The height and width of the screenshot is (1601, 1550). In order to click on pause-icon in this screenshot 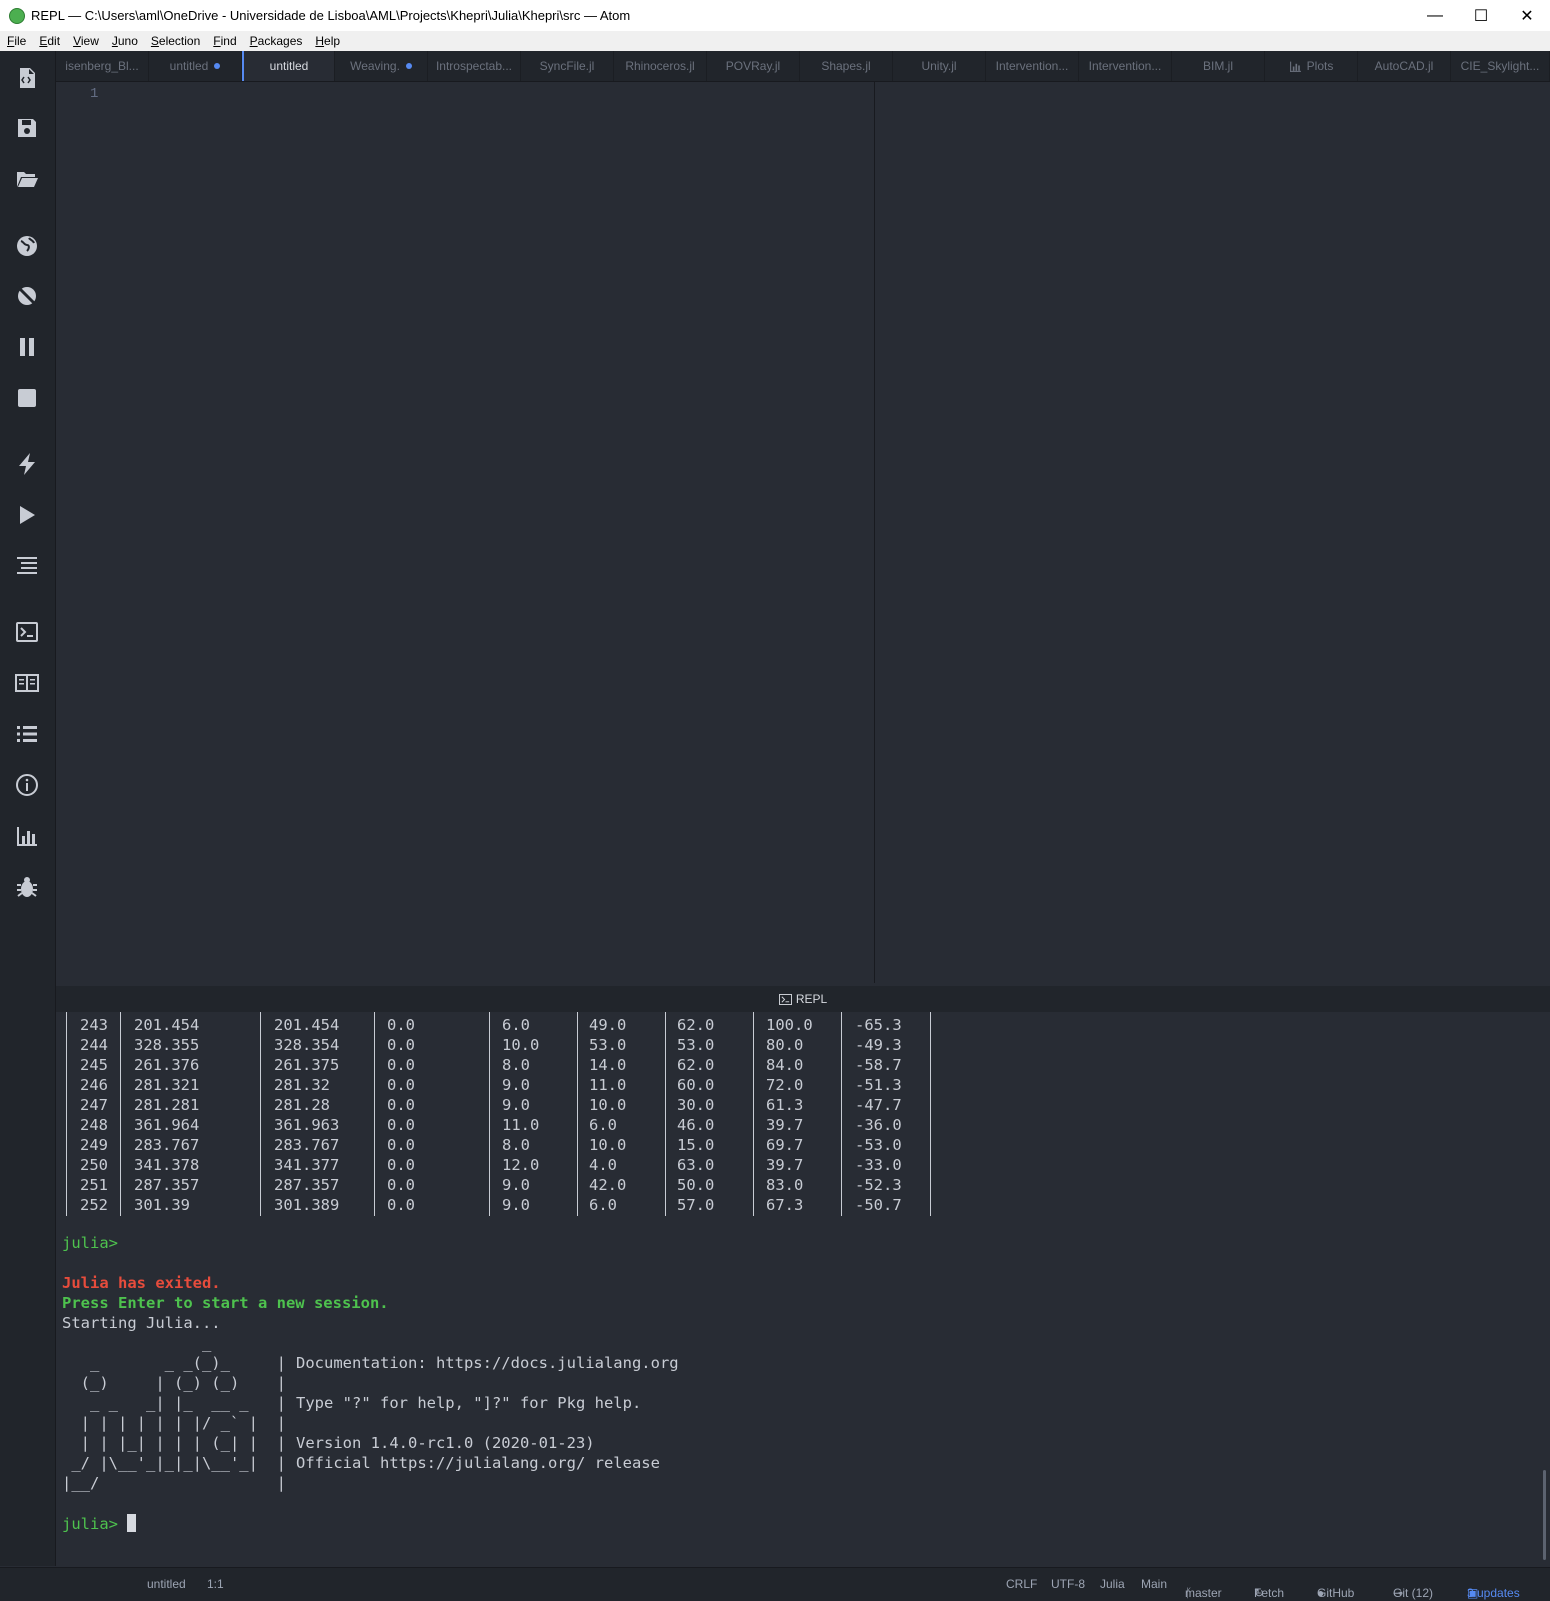, I will do `click(27, 347)`.